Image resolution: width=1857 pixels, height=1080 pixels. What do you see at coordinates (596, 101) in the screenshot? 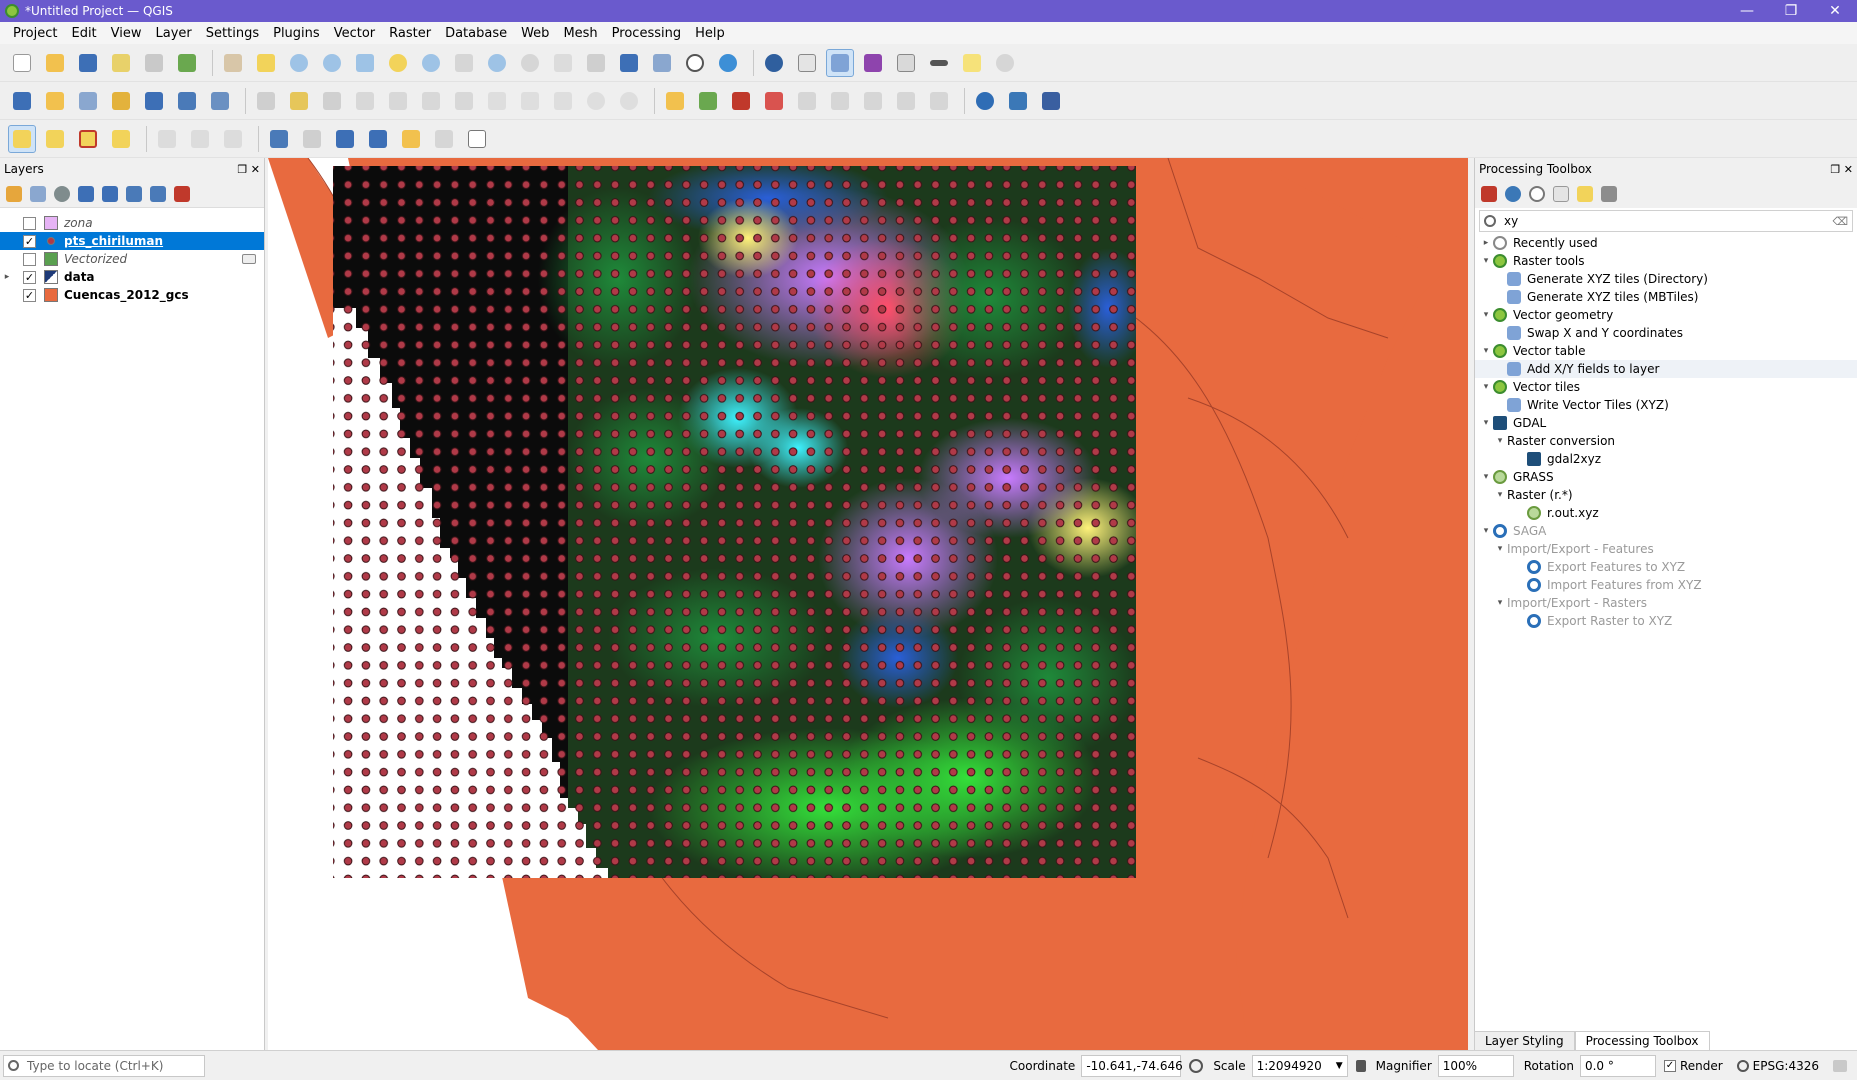
I see `undo-icon` at bounding box center [596, 101].